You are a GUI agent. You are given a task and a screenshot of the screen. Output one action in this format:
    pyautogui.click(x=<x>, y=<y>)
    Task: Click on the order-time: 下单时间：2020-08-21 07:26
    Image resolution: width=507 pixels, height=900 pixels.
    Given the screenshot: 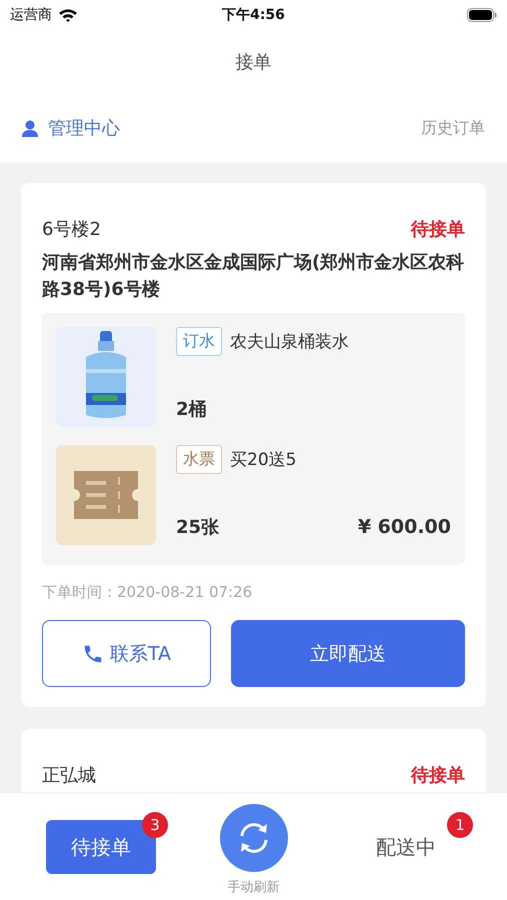 What is the action you would take?
    pyautogui.click(x=148, y=592)
    